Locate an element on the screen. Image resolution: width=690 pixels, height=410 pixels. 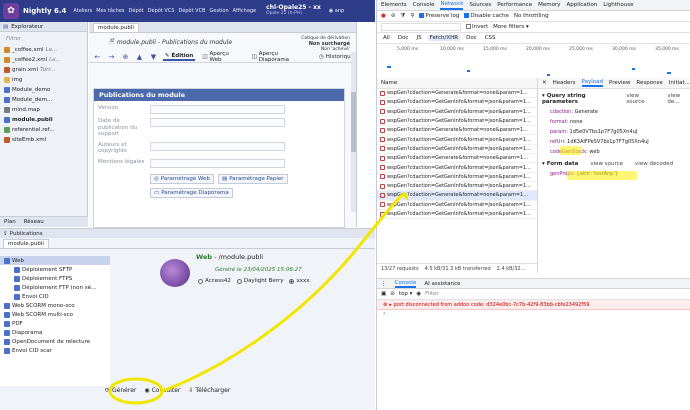
generator-item: Diaporama is located at coordinates (55, 332).